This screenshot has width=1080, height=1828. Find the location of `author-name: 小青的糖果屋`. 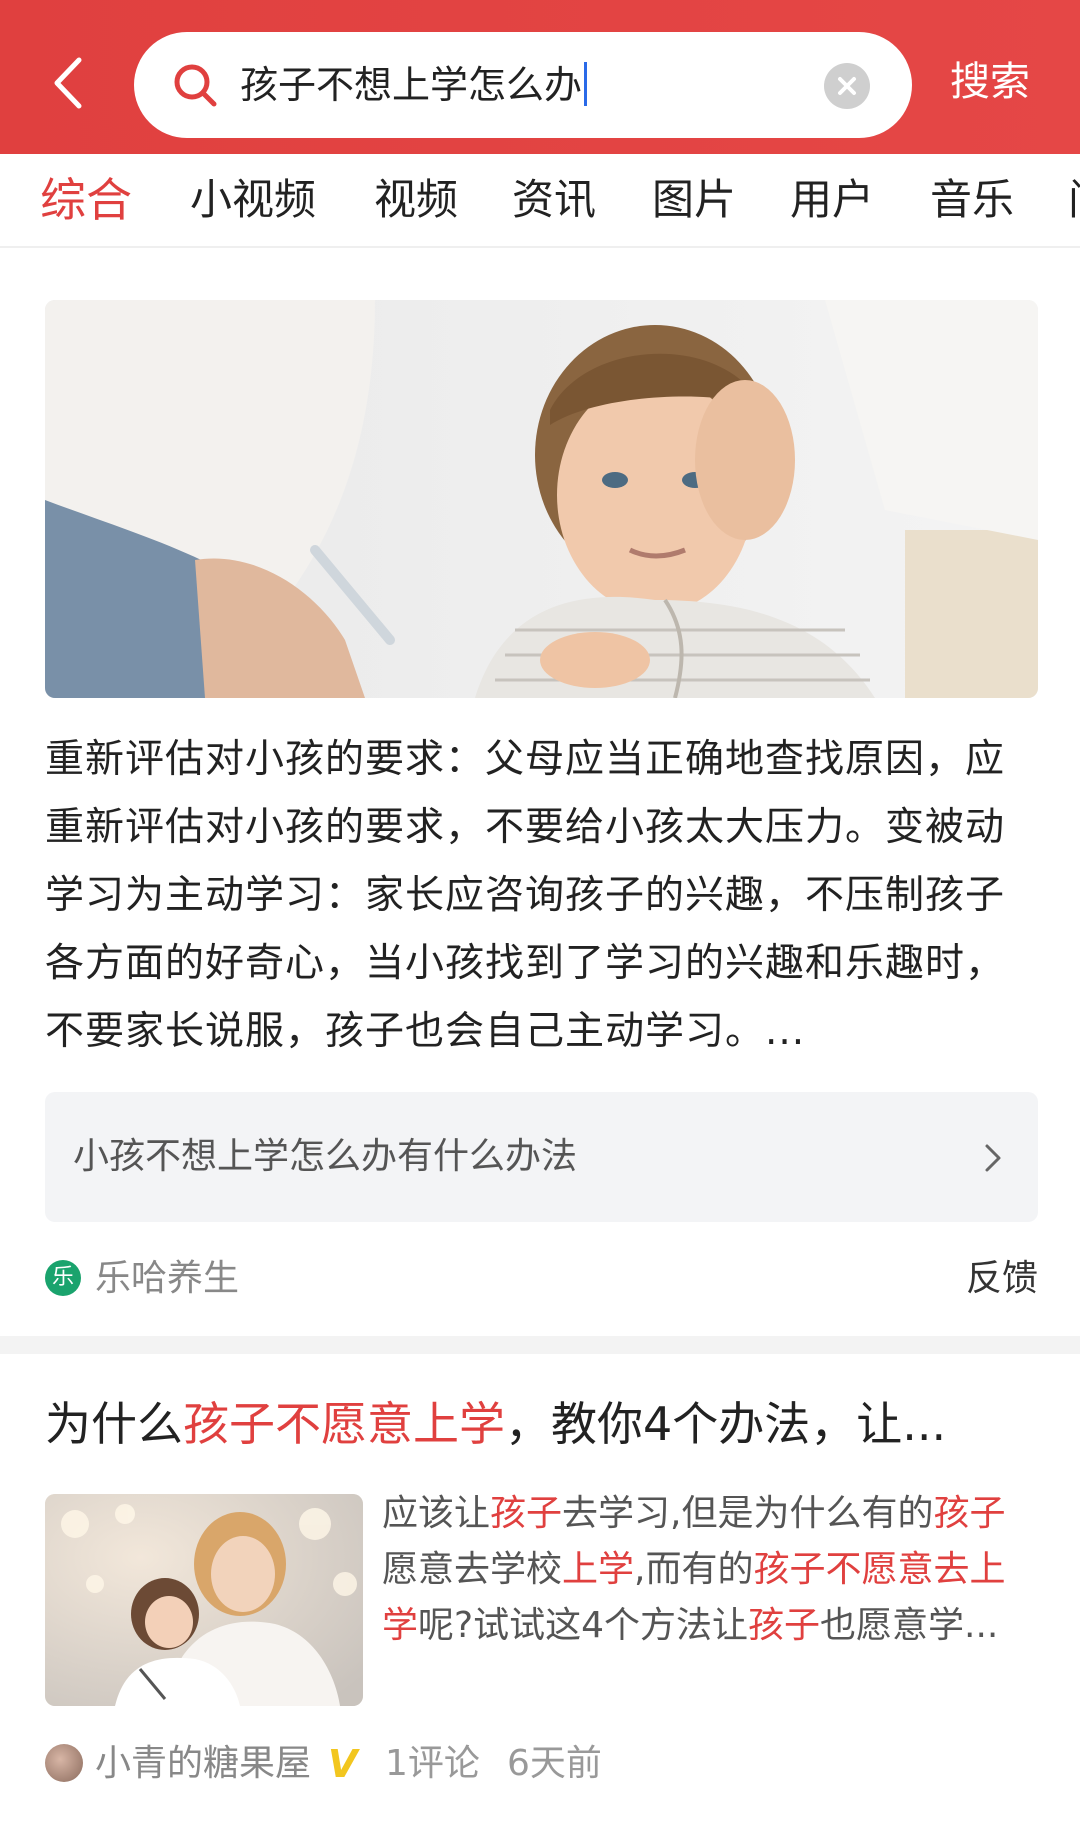

author-name: 小青的糖果屋 is located at coordinates (203, 1764).